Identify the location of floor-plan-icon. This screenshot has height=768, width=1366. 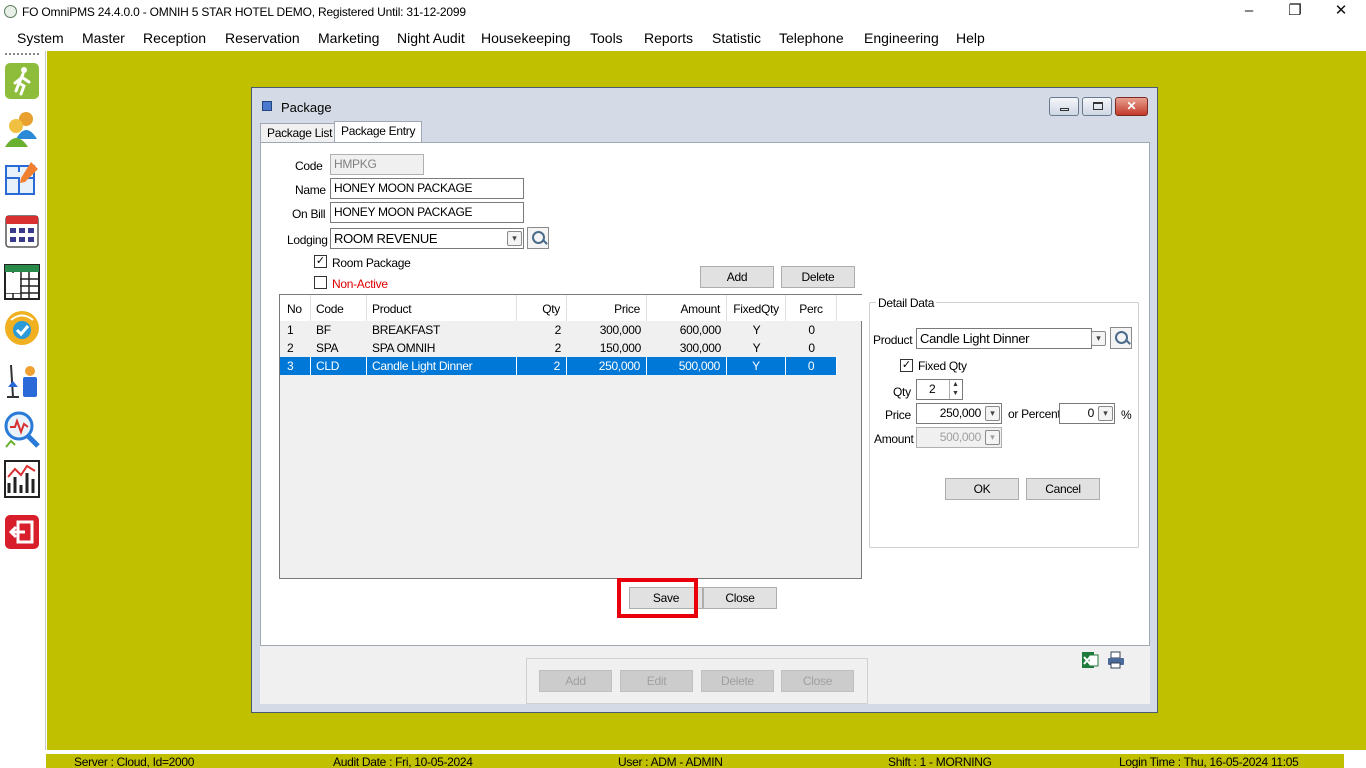
(22, 178).